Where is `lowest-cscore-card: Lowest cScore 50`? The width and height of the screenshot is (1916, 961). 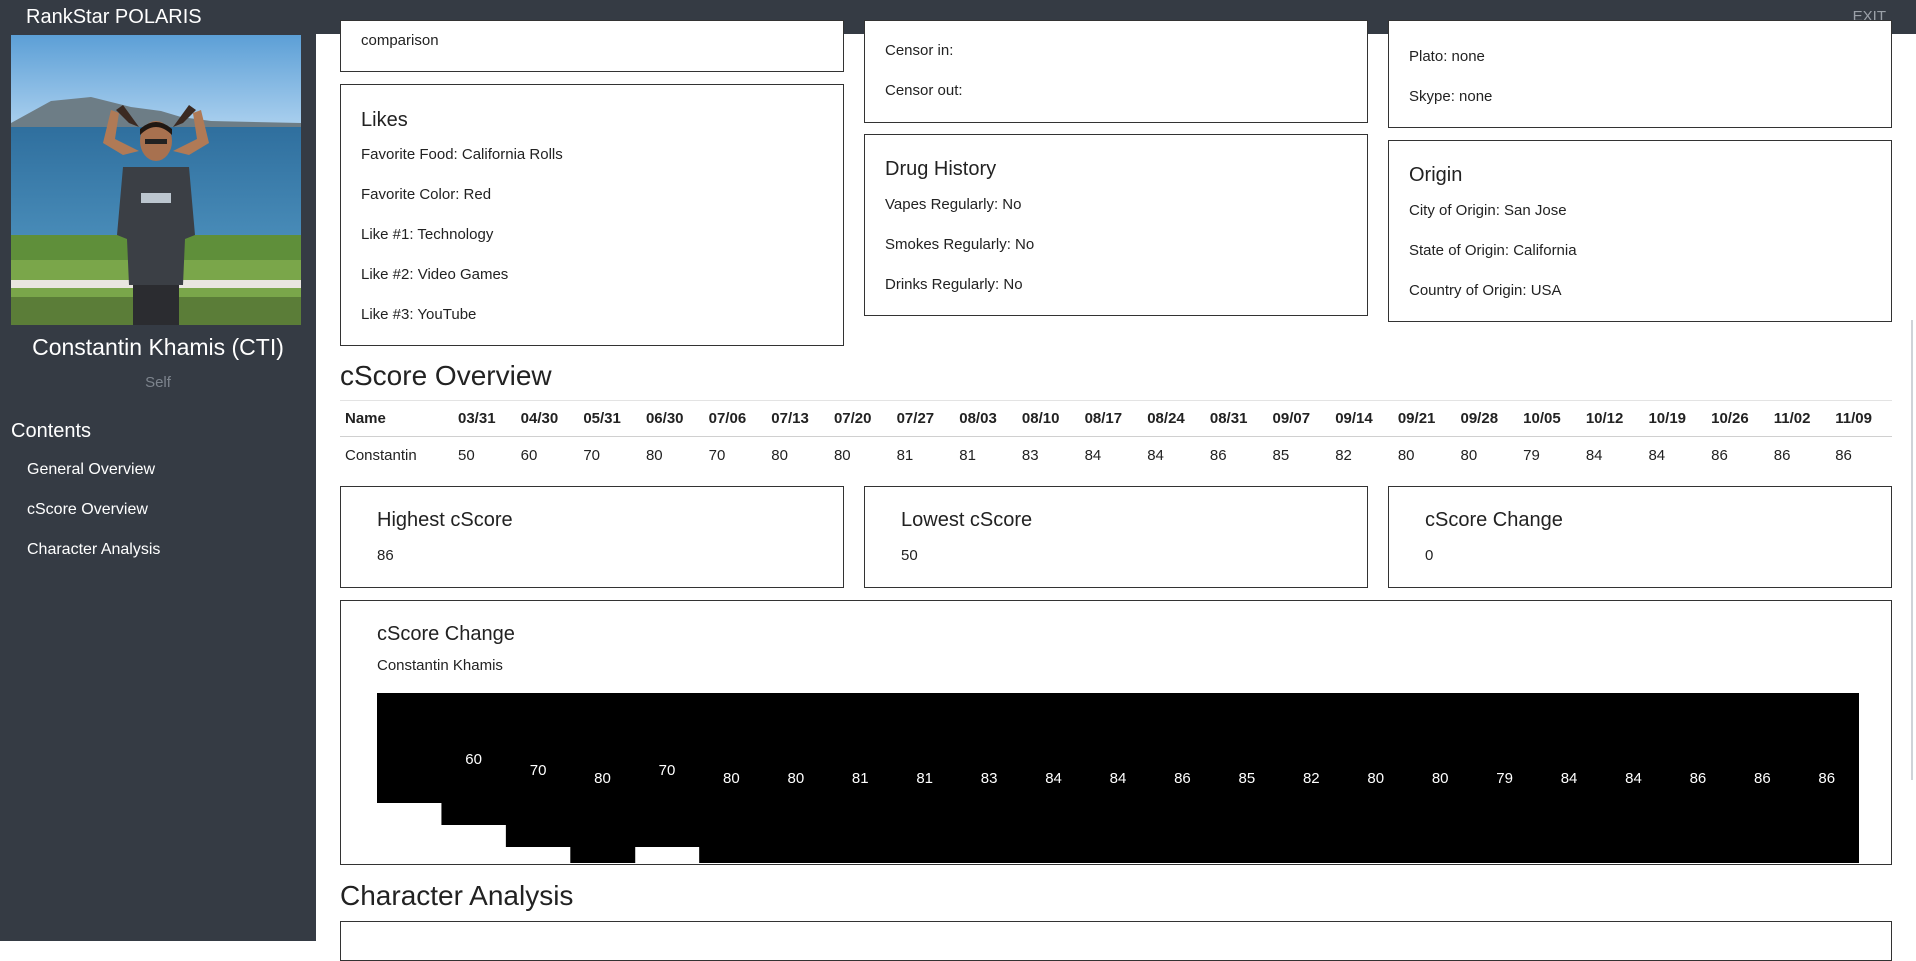 lowest-cscore-card: Lowest cScore 50 is located at coordinates (1116, 537).